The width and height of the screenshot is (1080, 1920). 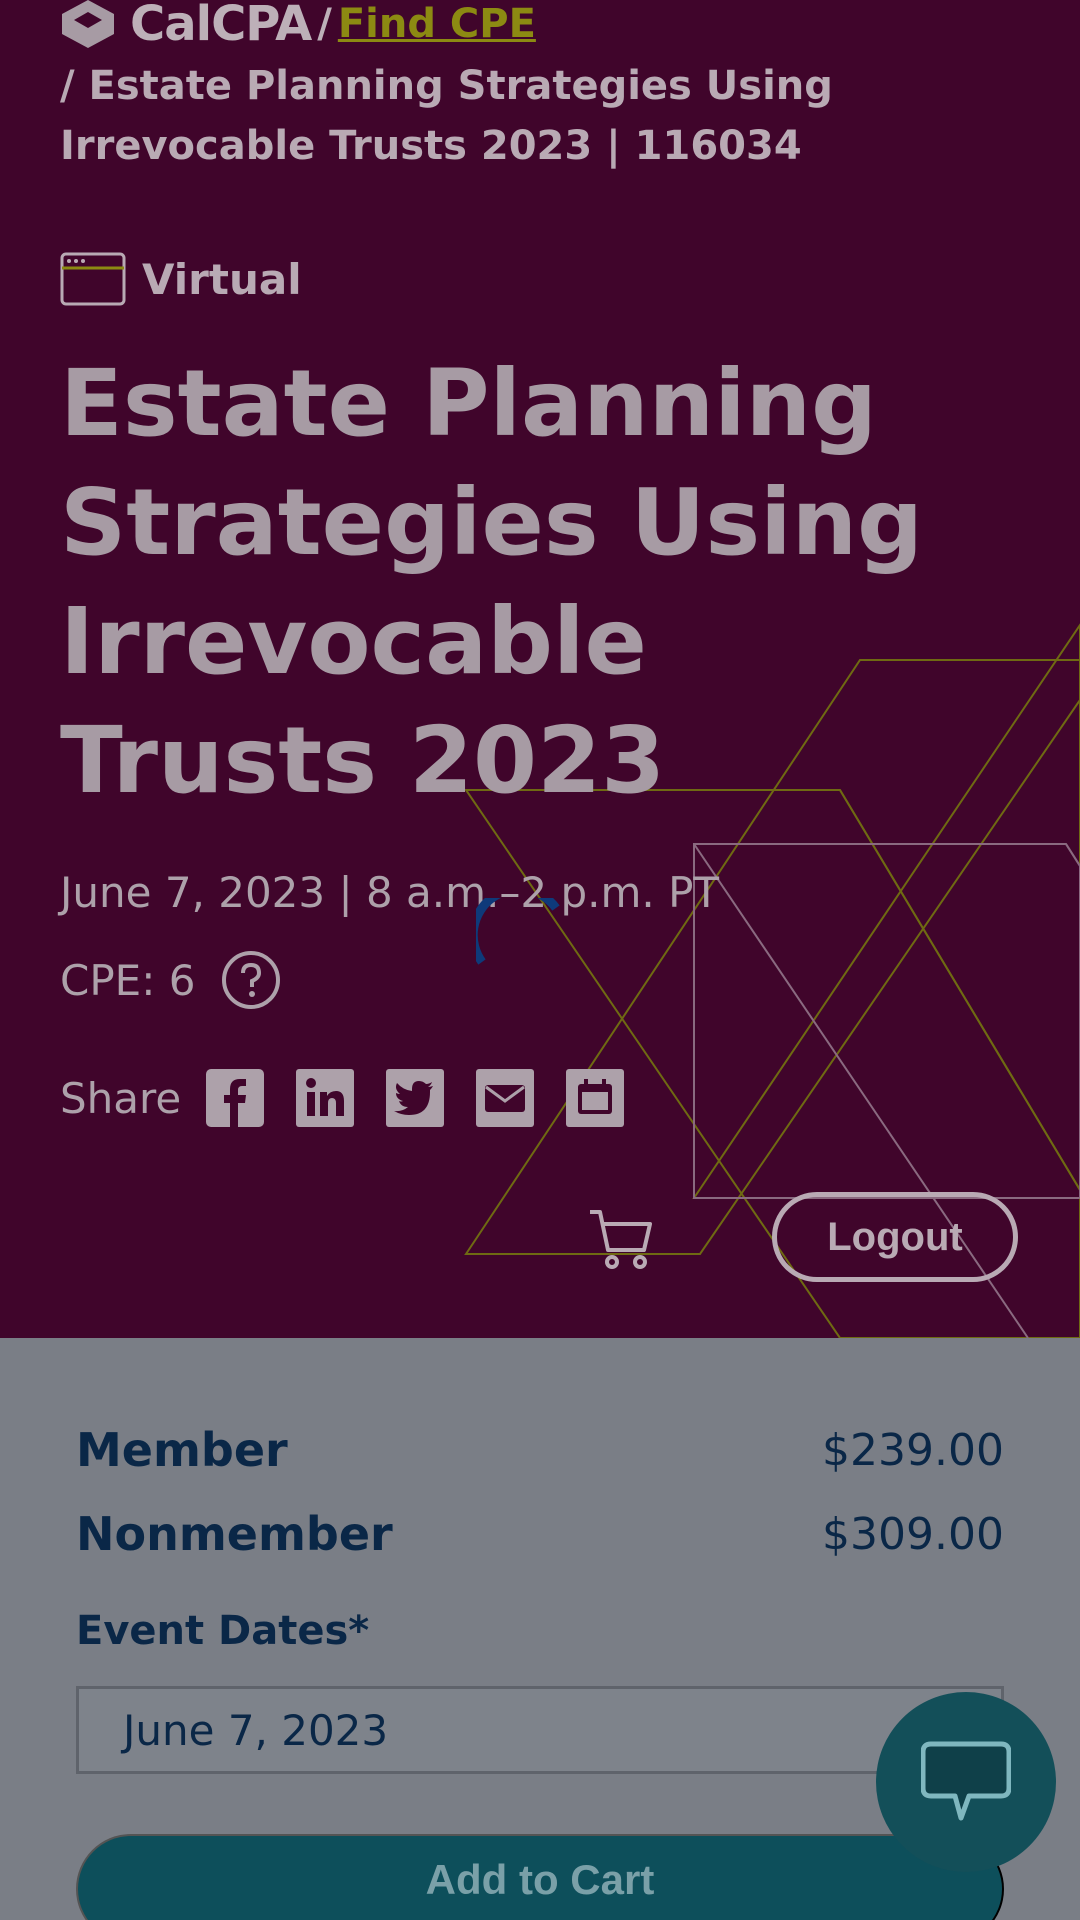 I want to click on pricing-table: Member $239.00 Nonmember $309.00, so click(x=540, y=1492).